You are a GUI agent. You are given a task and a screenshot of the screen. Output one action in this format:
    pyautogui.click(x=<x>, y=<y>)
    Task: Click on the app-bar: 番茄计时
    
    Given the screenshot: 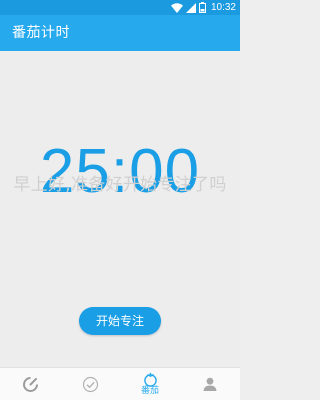 What is the action you would take?
    pyautogui.click(x=120, y=33)
    